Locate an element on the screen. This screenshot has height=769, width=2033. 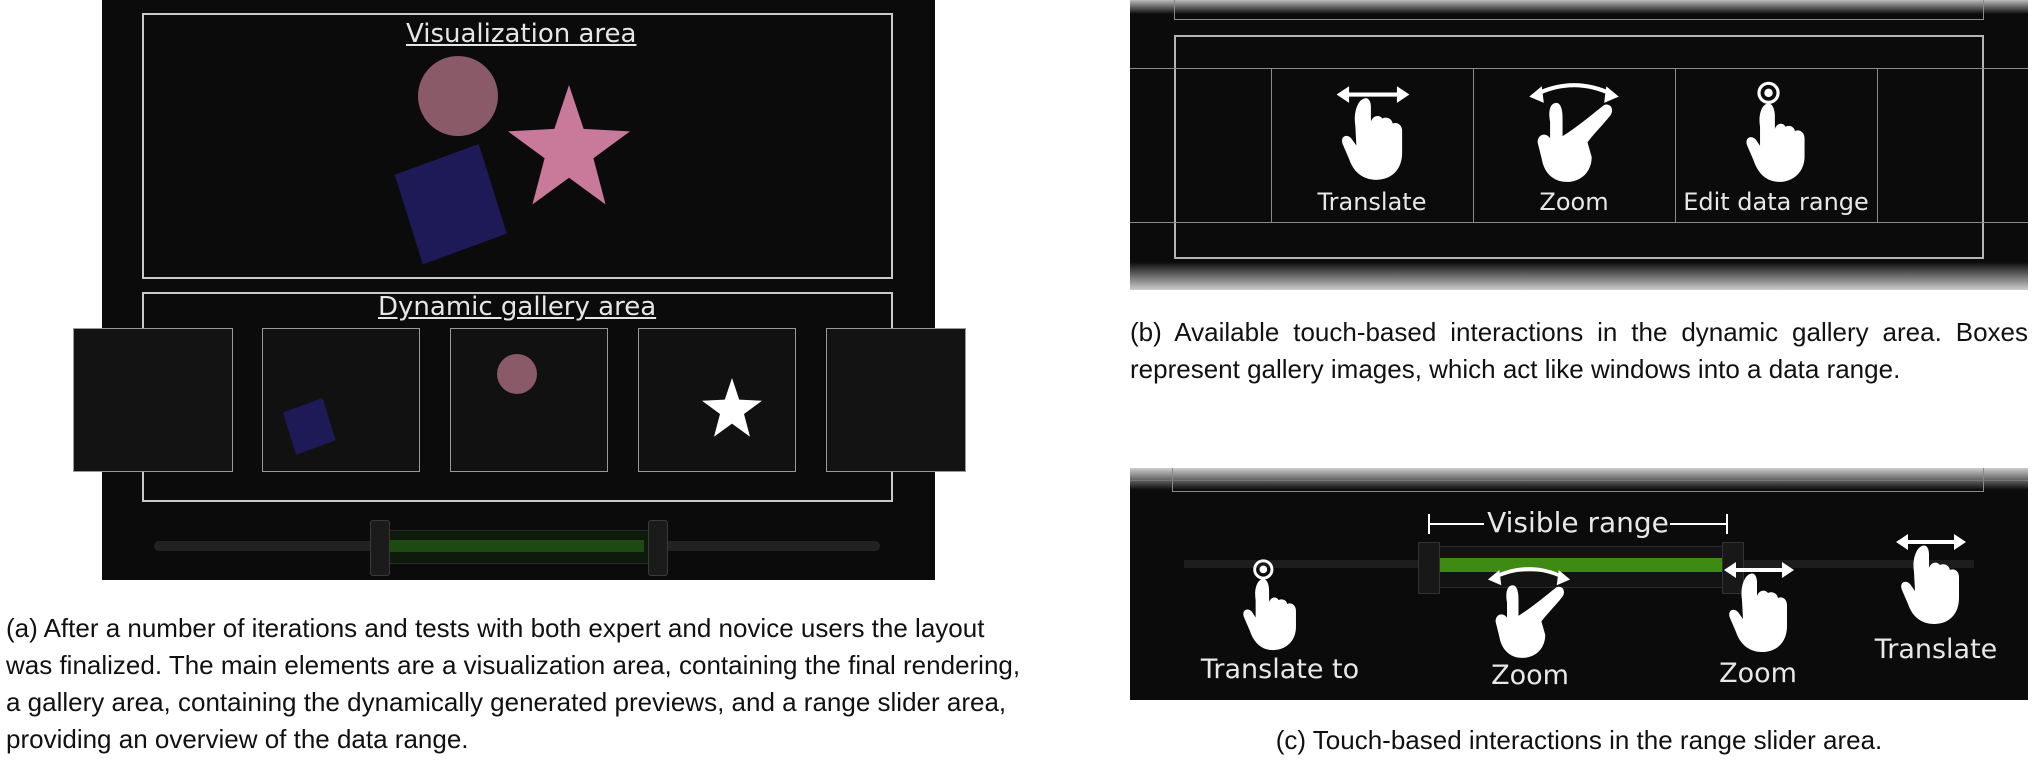
gallery-area-label: Dynamic gallery area is located at coordinates (517, 307).